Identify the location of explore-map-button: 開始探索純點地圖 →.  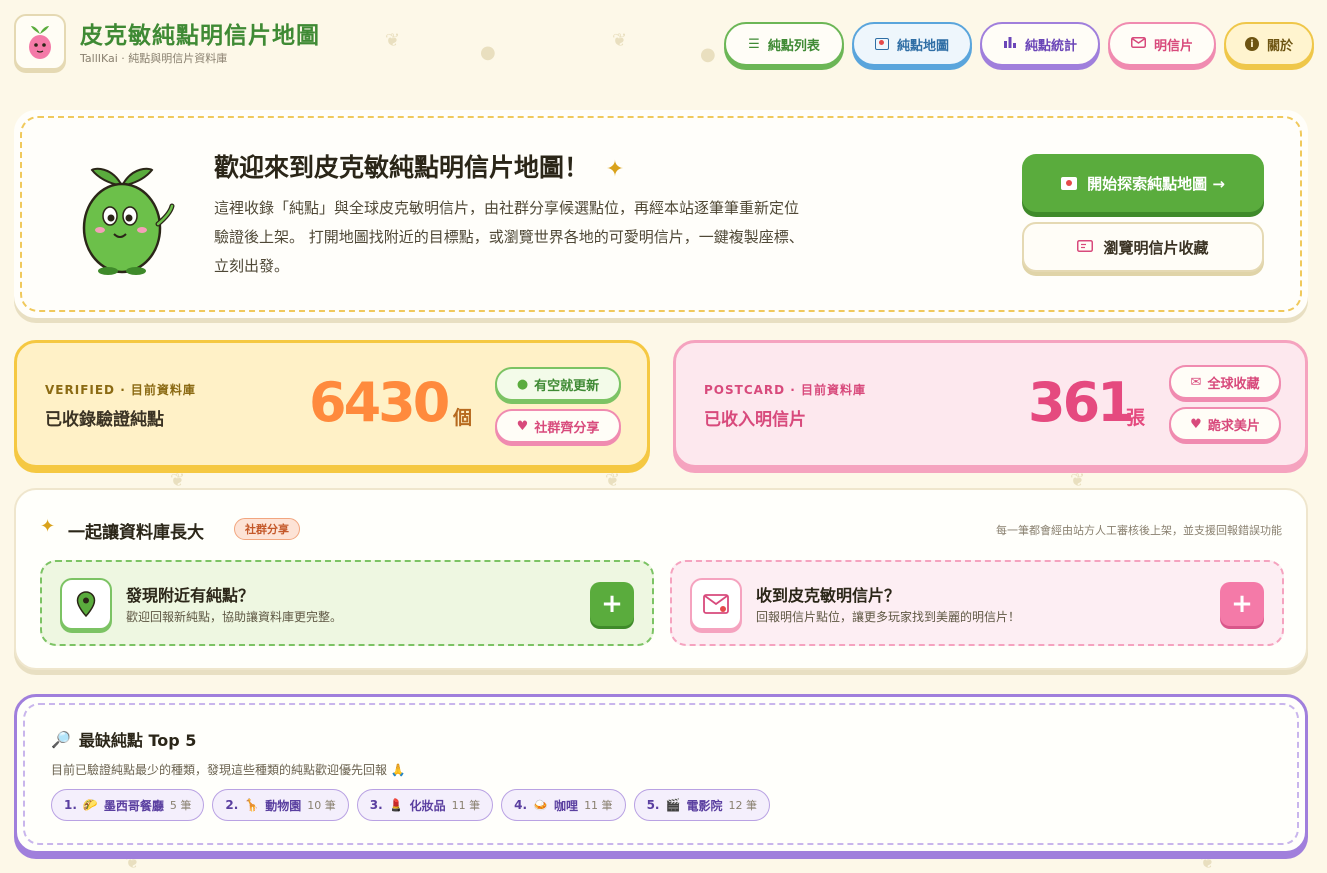
(1143, 183).